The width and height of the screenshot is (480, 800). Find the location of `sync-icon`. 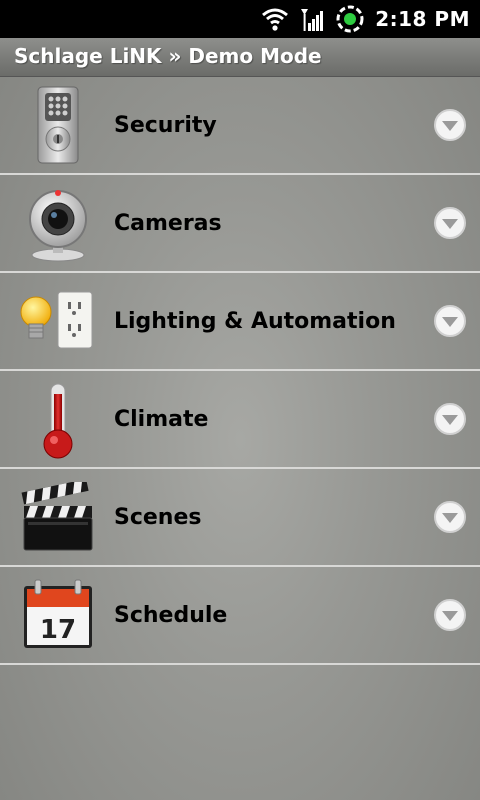

sync-icon is located at coordinates (350, 19).